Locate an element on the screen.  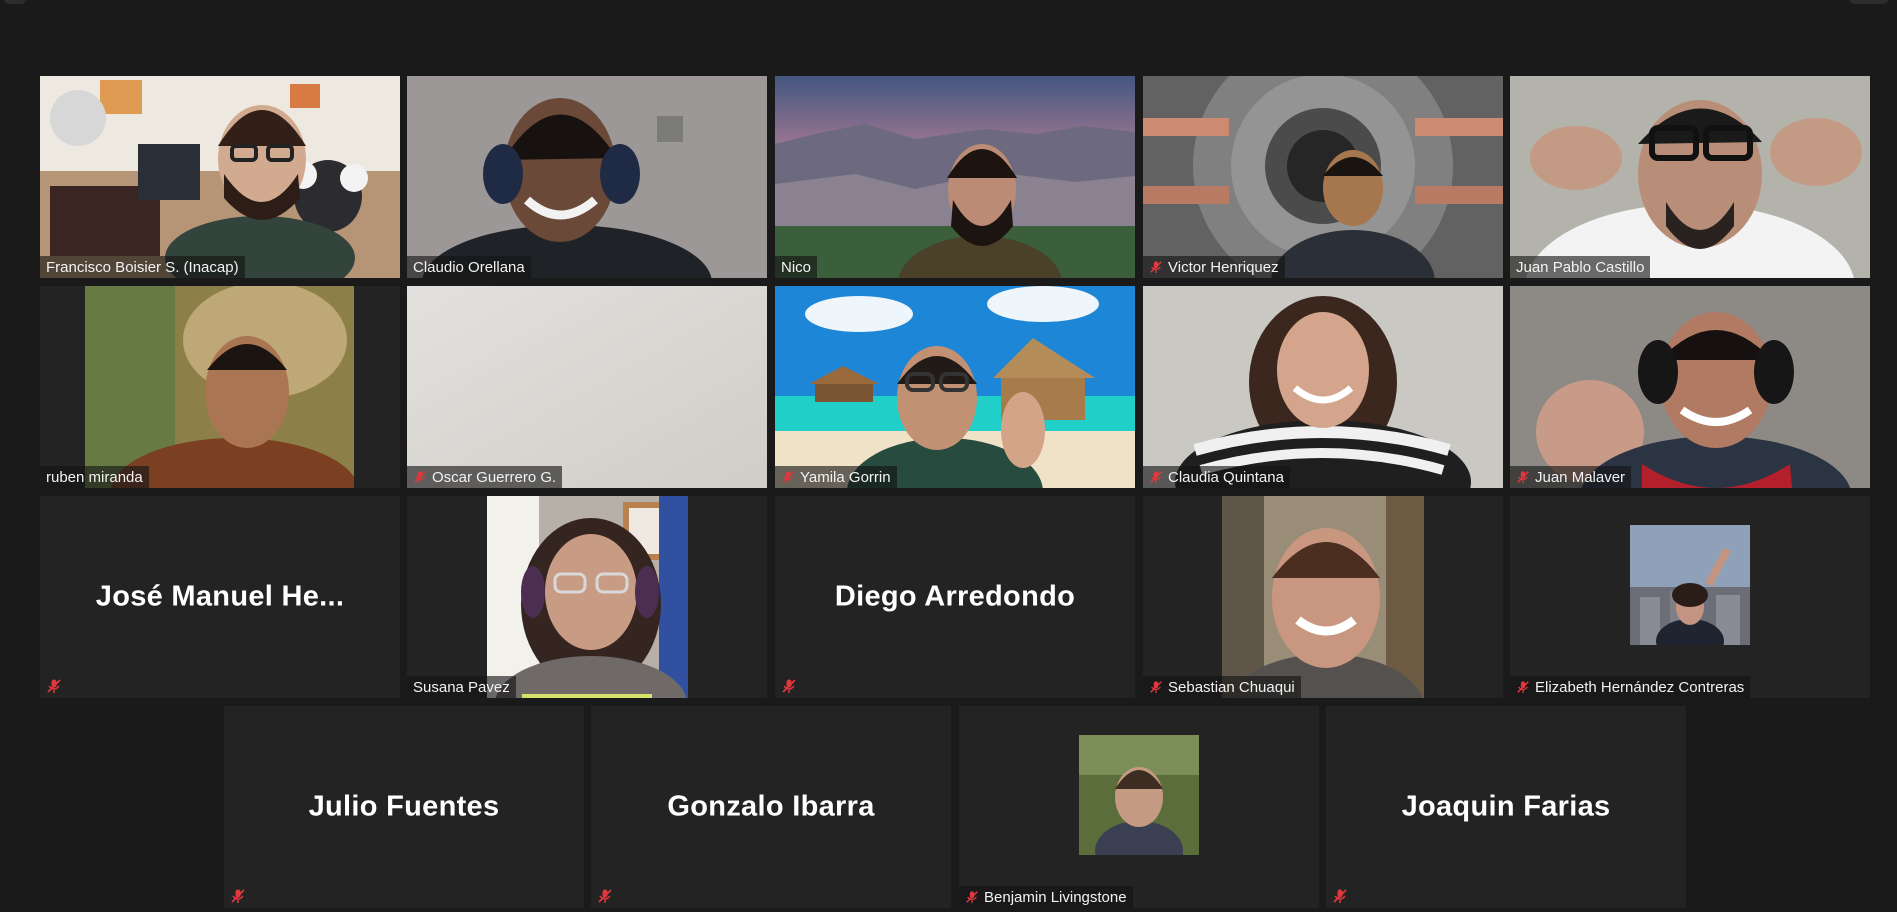
participant-tile-claudio: Claudio Orellana is located at coordinates (587, 177).